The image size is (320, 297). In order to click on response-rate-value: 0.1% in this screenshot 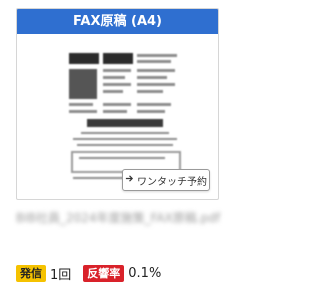, I will do `click(145, 273)`.